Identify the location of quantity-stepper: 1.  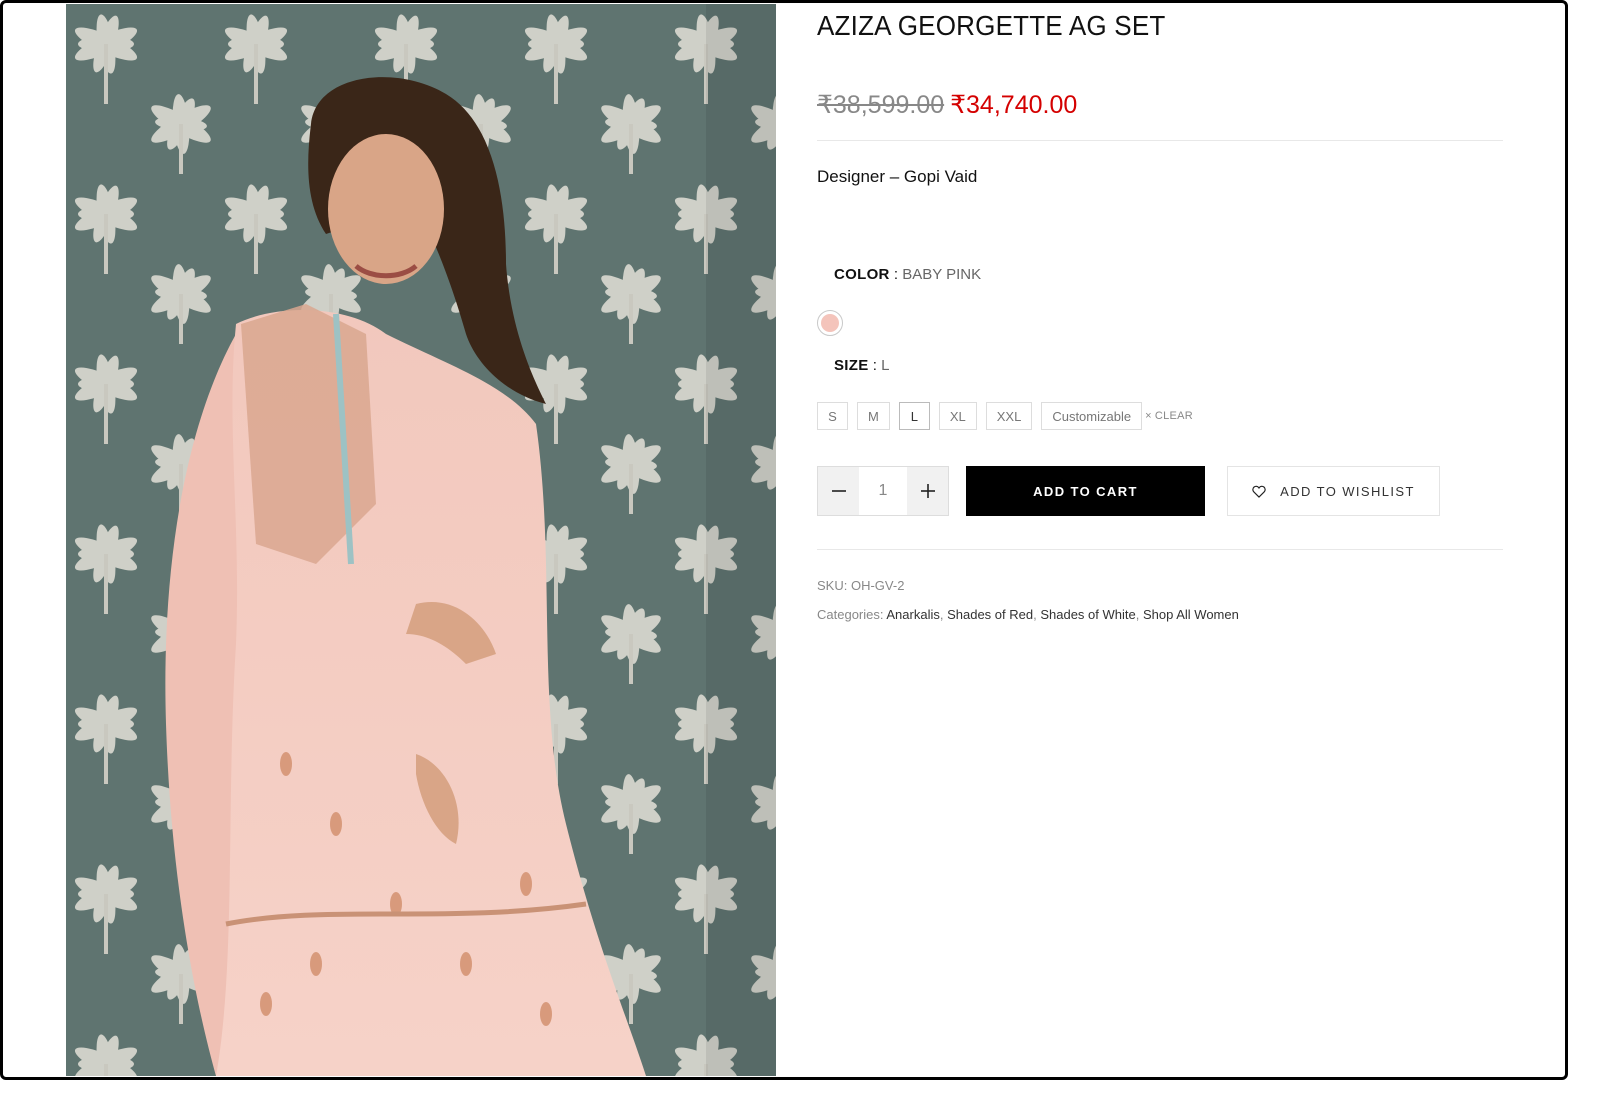
(883, 491).